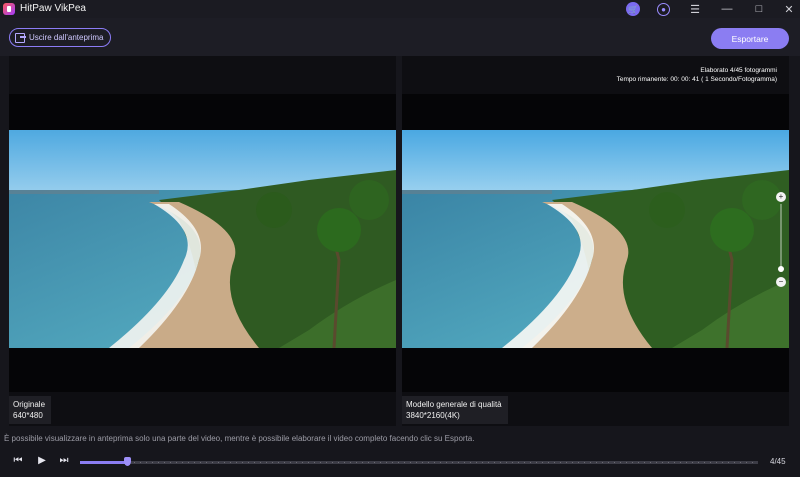 This screenshot has width=800, height=477. Describe the element at coordinates (64, 461) in the screenshot. I see `next-frame-icon: ⏭` at that location.